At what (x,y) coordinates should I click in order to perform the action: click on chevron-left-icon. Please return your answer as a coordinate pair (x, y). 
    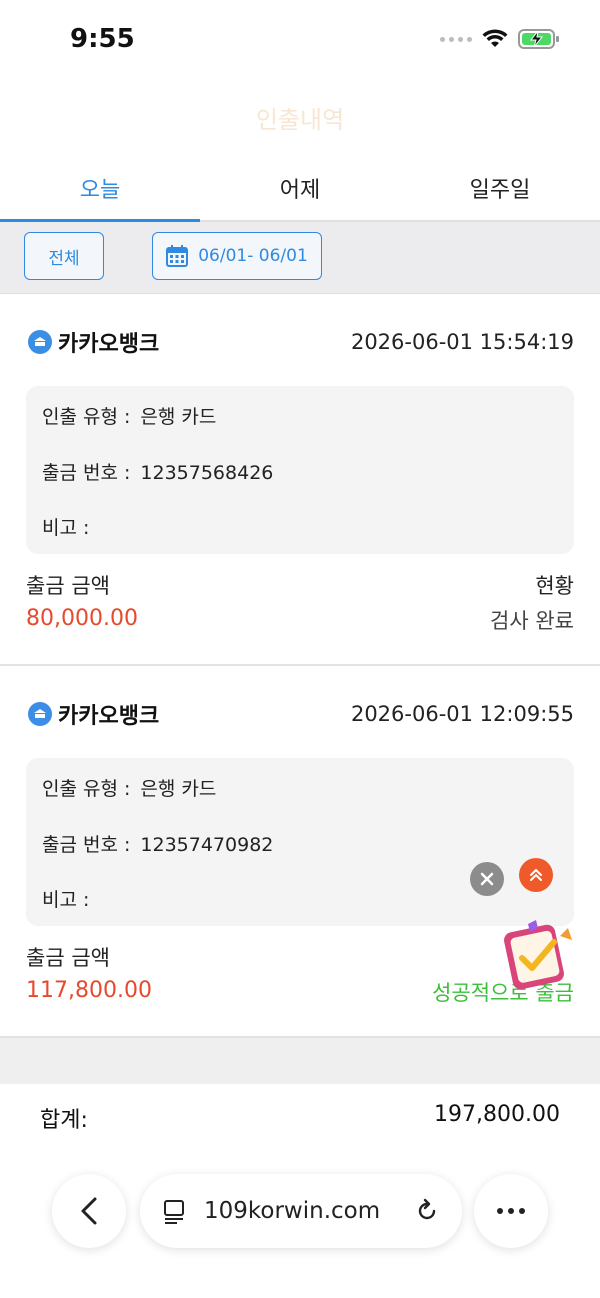
    Looking at the image, I should click on (89, 1211).